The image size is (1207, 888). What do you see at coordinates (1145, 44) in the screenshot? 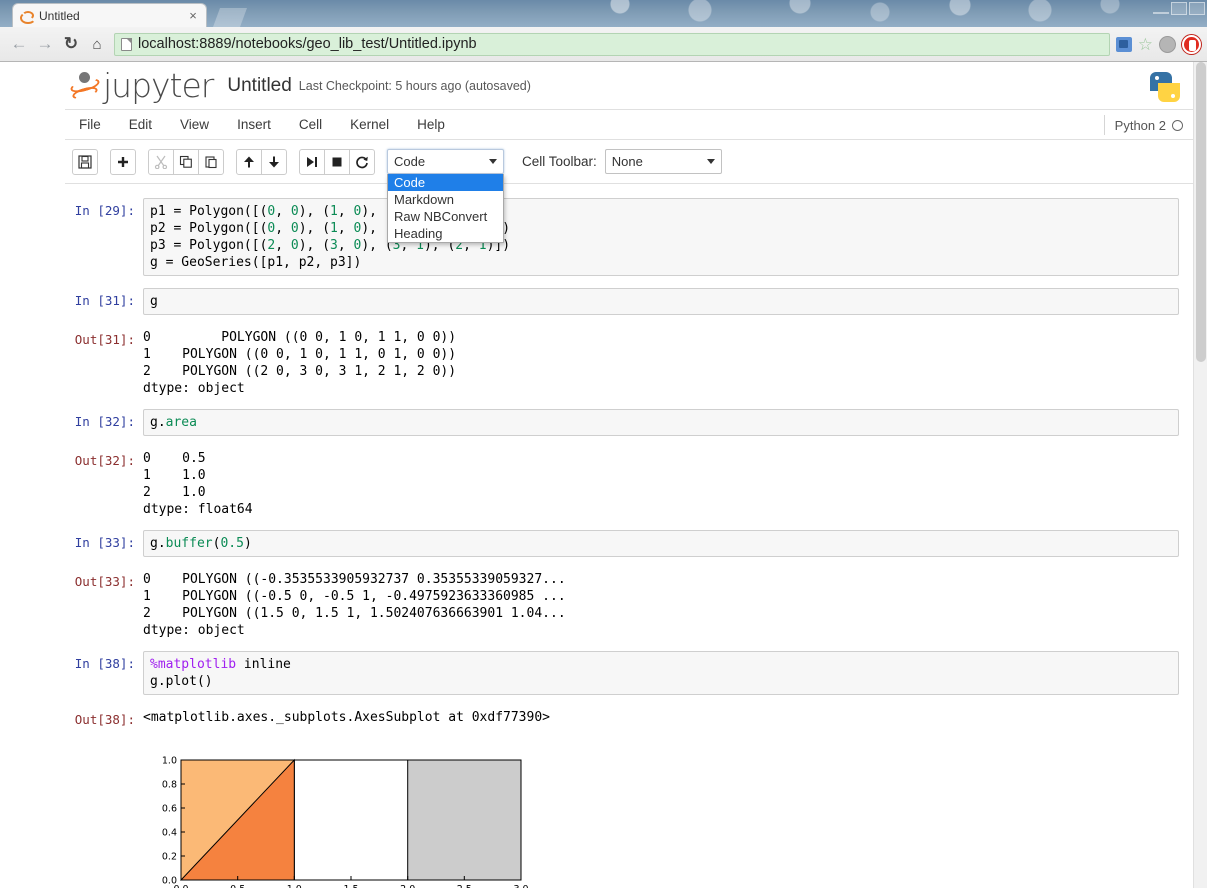
I see `star-icon: ☆` at bounding box center [1145, 44].